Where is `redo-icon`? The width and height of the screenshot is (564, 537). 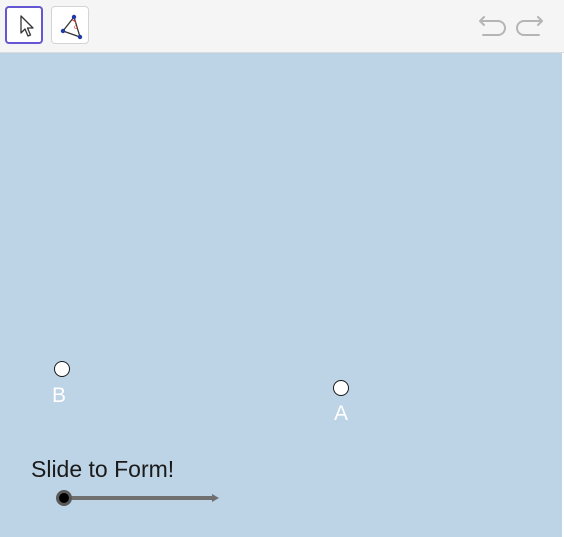
redo-icon is located at coordinates (529, 26).